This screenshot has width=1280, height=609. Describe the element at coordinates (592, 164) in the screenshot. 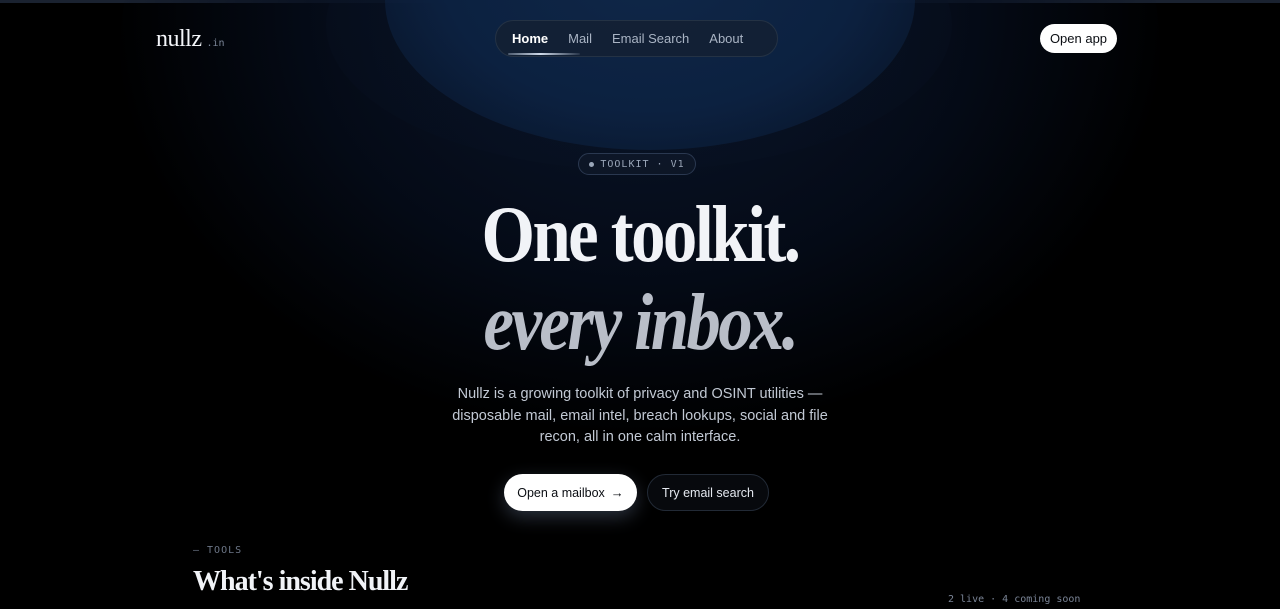

I see `dot-icon` at that location.